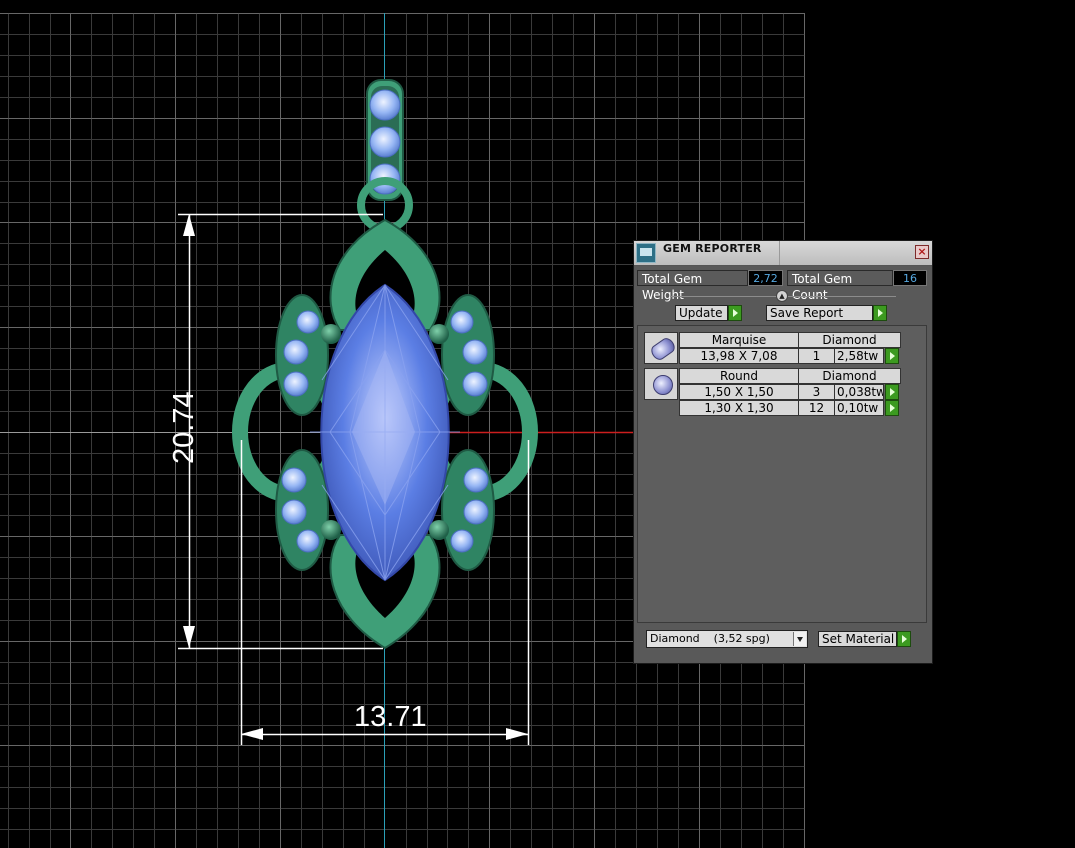 This screenshot has width=1075, height=848. I want to click on gem-weight-cell: 0,10tw, so click(859, 408).